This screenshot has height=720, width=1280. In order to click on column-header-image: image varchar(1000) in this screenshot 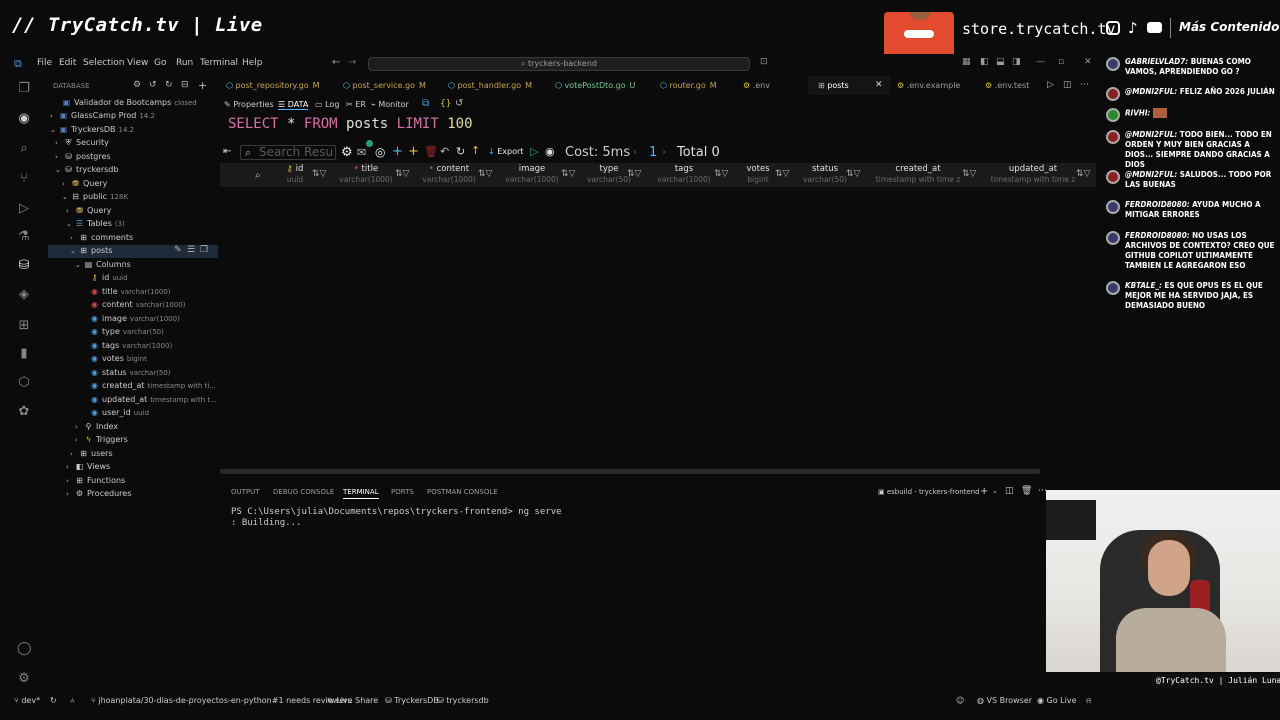, I will do `click(532, 174)`.